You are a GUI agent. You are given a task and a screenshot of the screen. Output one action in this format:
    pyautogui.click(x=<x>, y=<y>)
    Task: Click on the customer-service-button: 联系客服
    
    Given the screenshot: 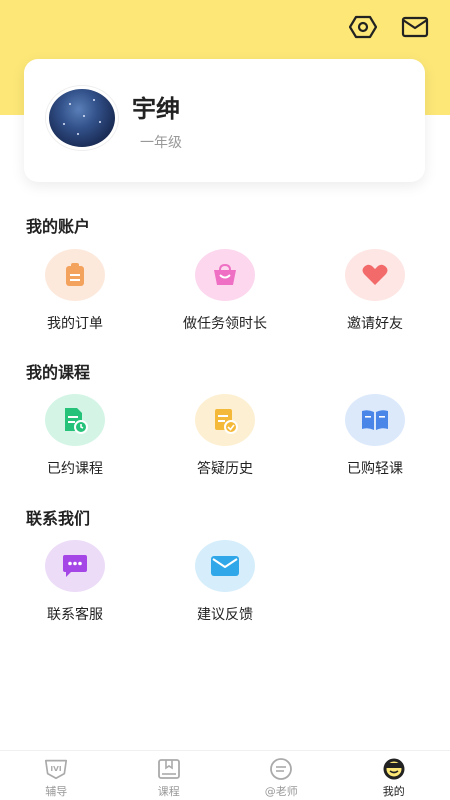 What is the action you would take?
    pyautogui.click(x=75, y=582)
    